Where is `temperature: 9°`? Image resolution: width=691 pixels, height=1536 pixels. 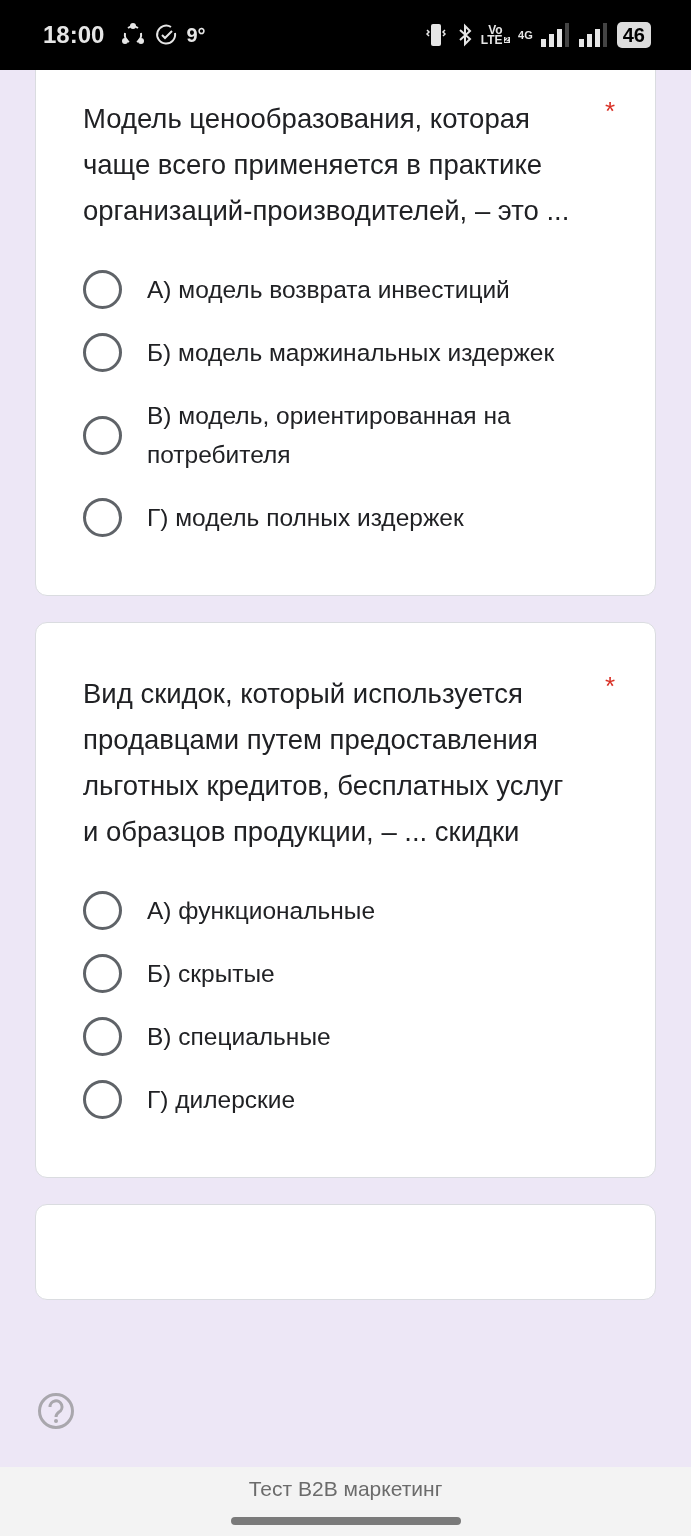
temperature: 9° is located at coordinates (196, 35).